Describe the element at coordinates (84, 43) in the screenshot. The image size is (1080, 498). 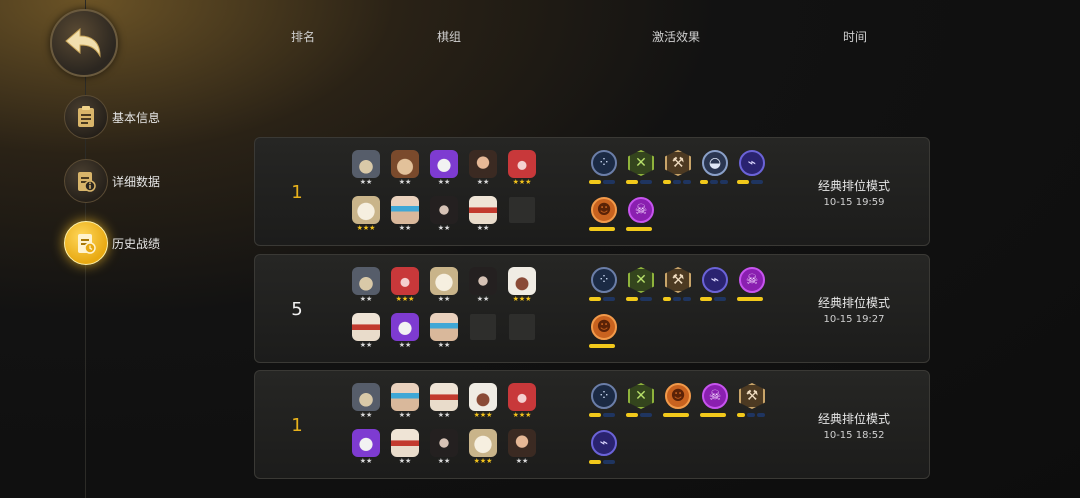
I see `back-button` at that location.